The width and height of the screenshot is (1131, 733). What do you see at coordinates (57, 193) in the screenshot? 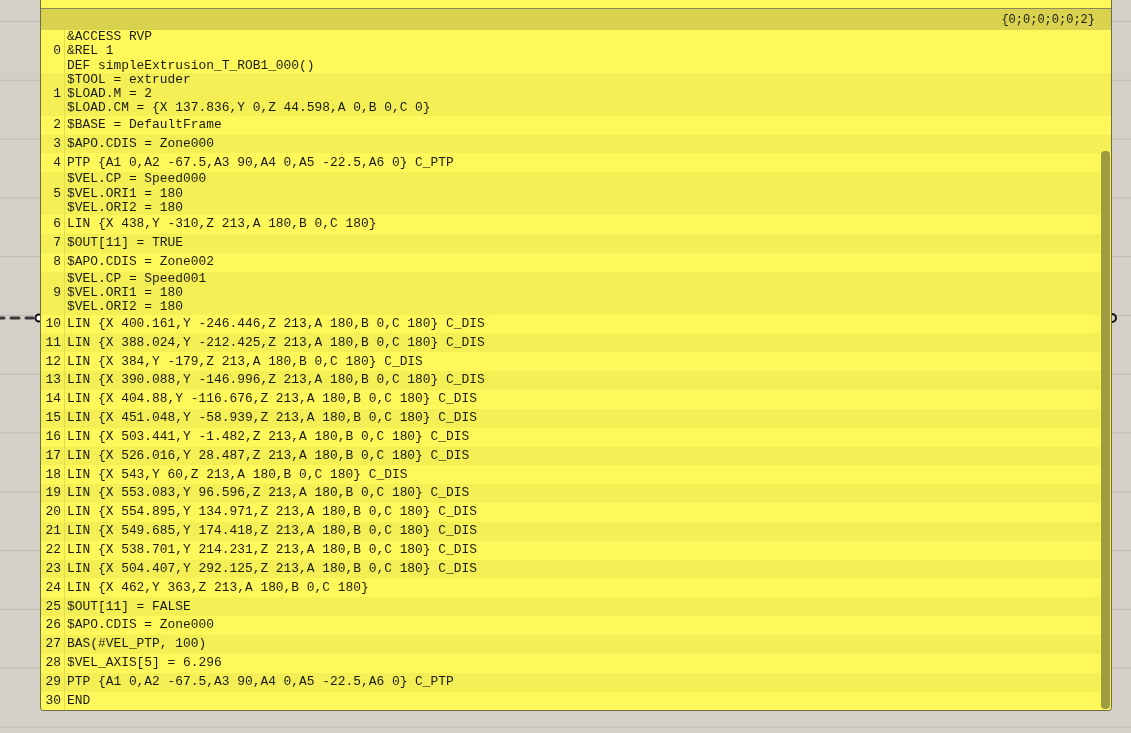
I see `line-number: 5` at bounding box center [57, 193].